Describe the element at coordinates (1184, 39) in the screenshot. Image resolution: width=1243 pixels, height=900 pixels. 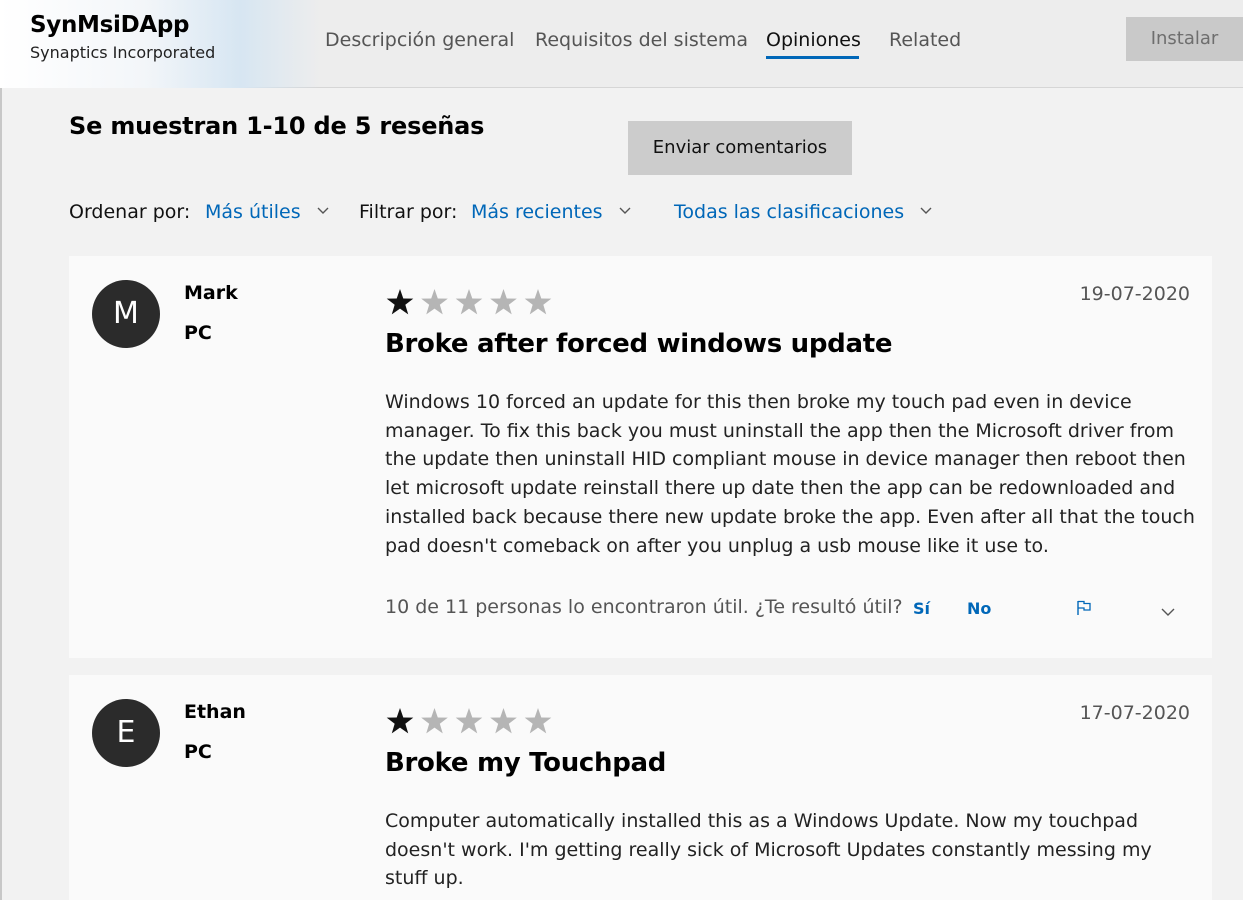
I see `install-button: Instalar` at that location.